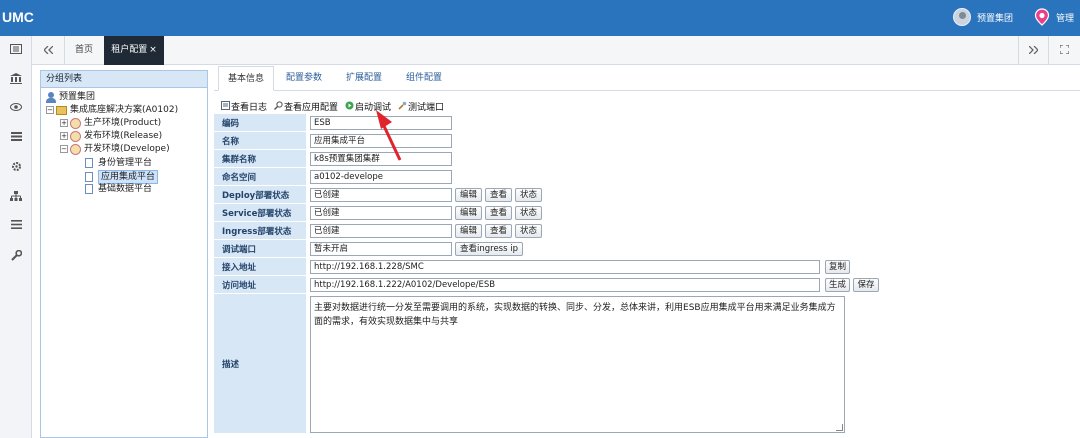 The width and height of the screenshot is (1080, 438). I want to click on service-view-button: 查看, so click(498, 213).